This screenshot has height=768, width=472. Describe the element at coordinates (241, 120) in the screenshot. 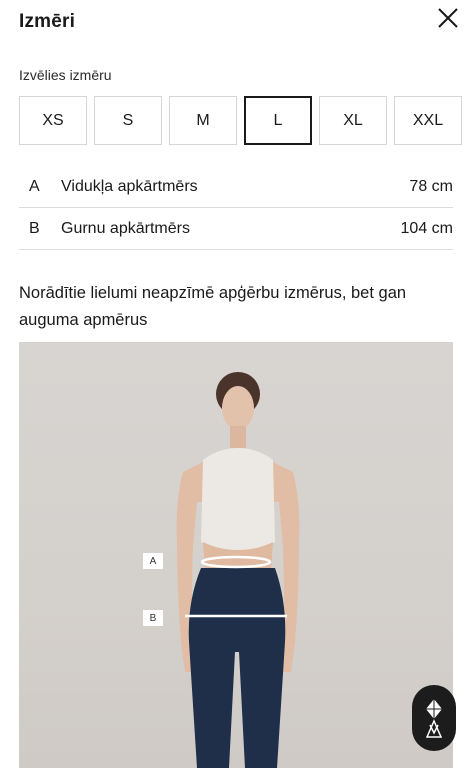

I see `size-picker: XS S M L XL XXL` at that location.